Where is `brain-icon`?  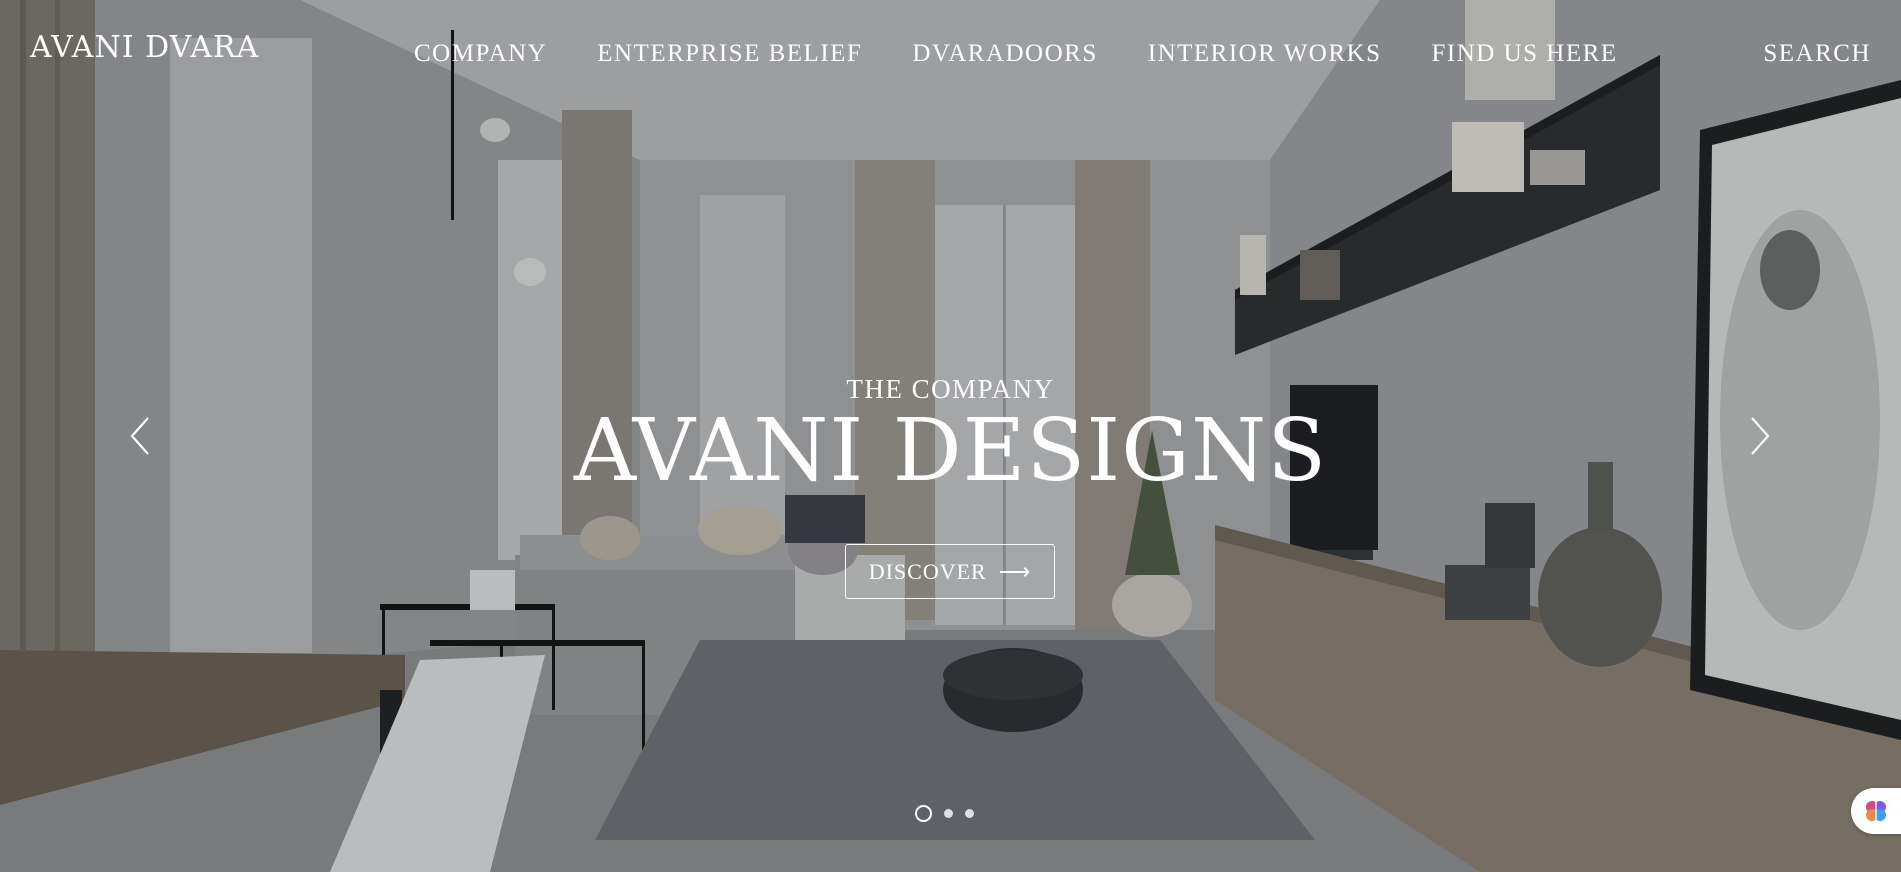
brain-icon is located at coordinates (1876, 811).